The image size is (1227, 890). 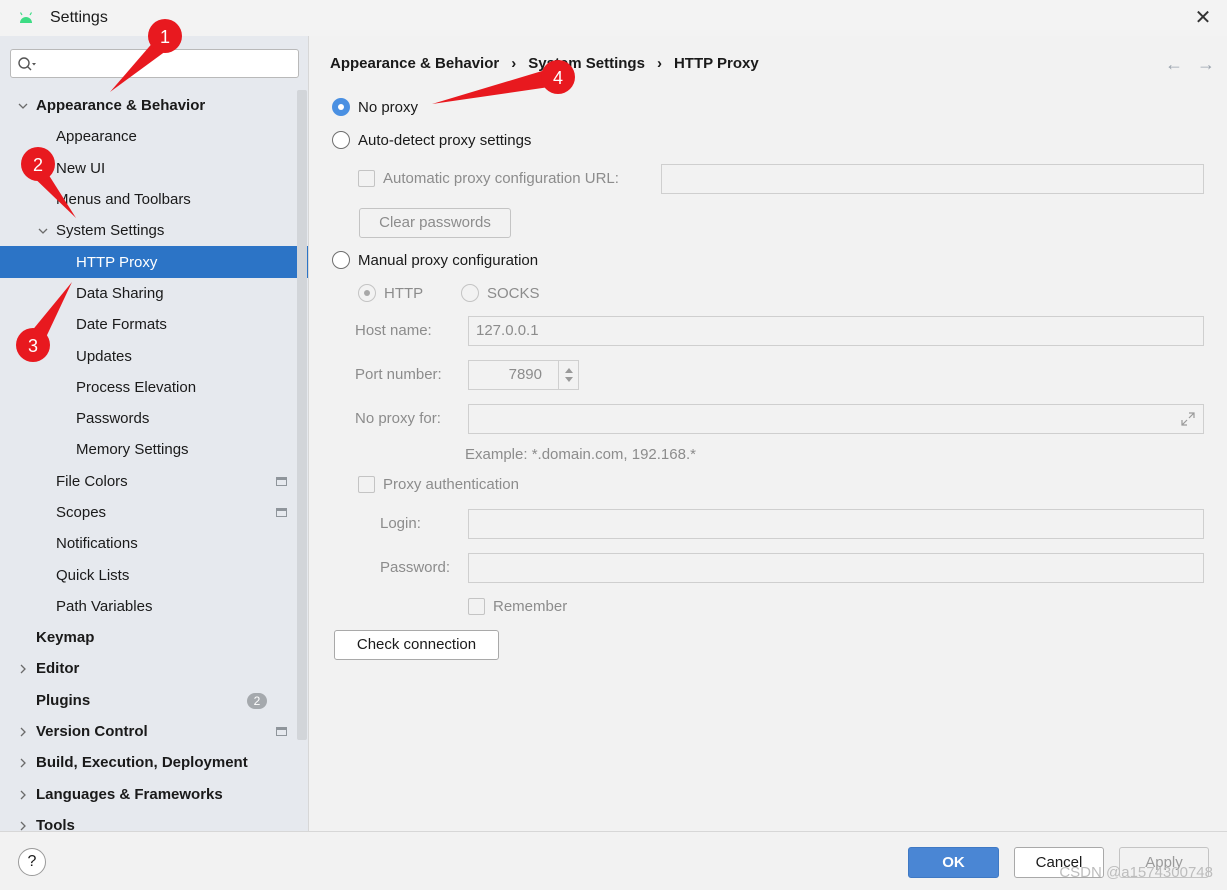 What do you see at coordinates (494, 86) in the screenshot?
I see `annotation-arrow` at bounding box center [494, 86].